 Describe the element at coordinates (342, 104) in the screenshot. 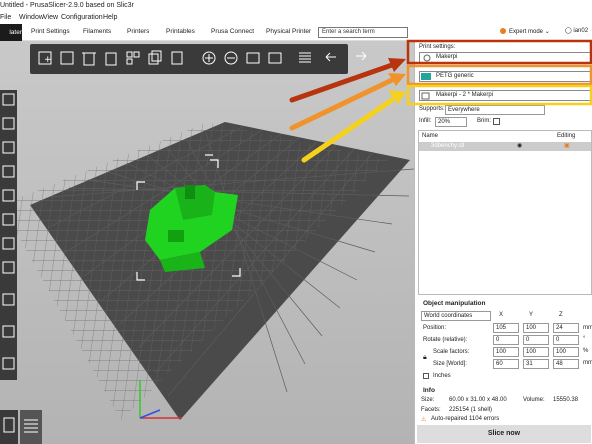

I see `arrow-orange-icon` at that location.